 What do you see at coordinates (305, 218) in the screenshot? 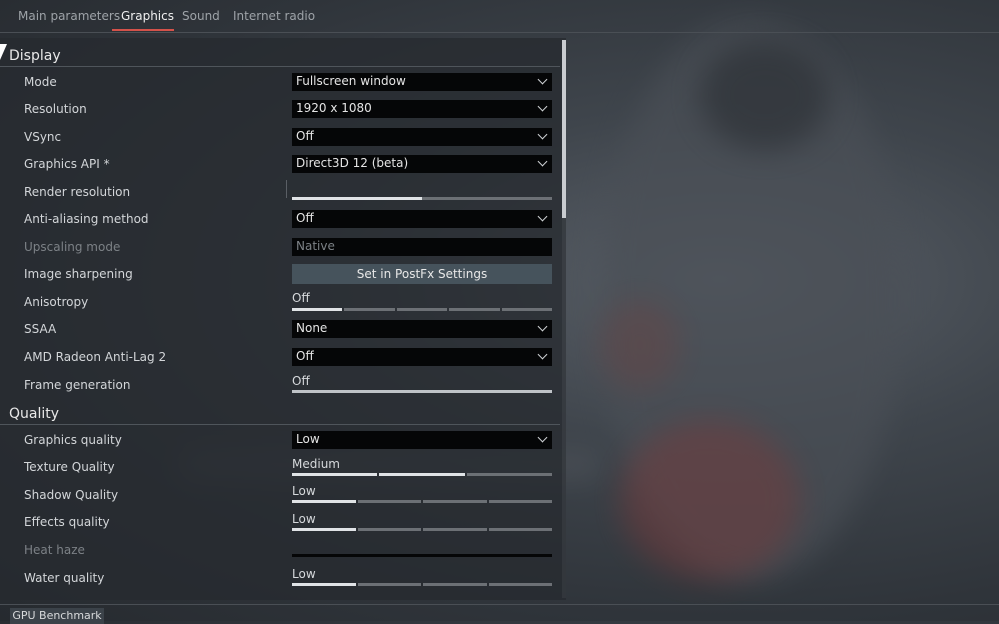
I see `anti-aliasing-value: Off` at bounding box center [305, 218].